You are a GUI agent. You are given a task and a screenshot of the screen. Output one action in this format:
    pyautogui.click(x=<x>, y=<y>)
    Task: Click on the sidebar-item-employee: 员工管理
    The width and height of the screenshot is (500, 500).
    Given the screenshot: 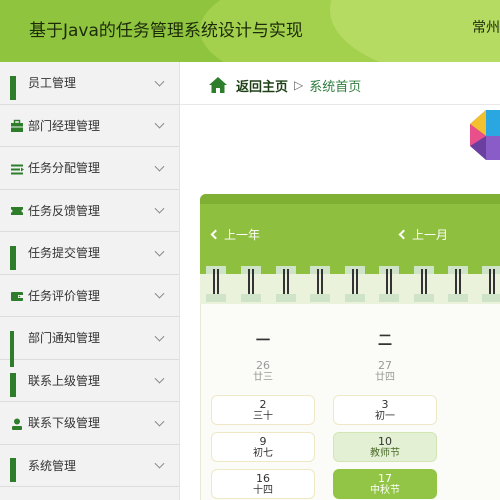 What is the action you would take?
    pyautogui.click(x=89, y=83)
    